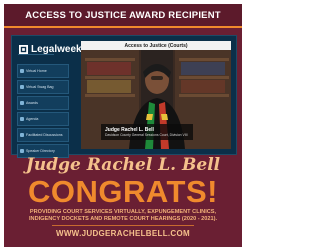 The height and width of the screenshot is (251, 320). I want to click on home-icon, so click(22, 71).